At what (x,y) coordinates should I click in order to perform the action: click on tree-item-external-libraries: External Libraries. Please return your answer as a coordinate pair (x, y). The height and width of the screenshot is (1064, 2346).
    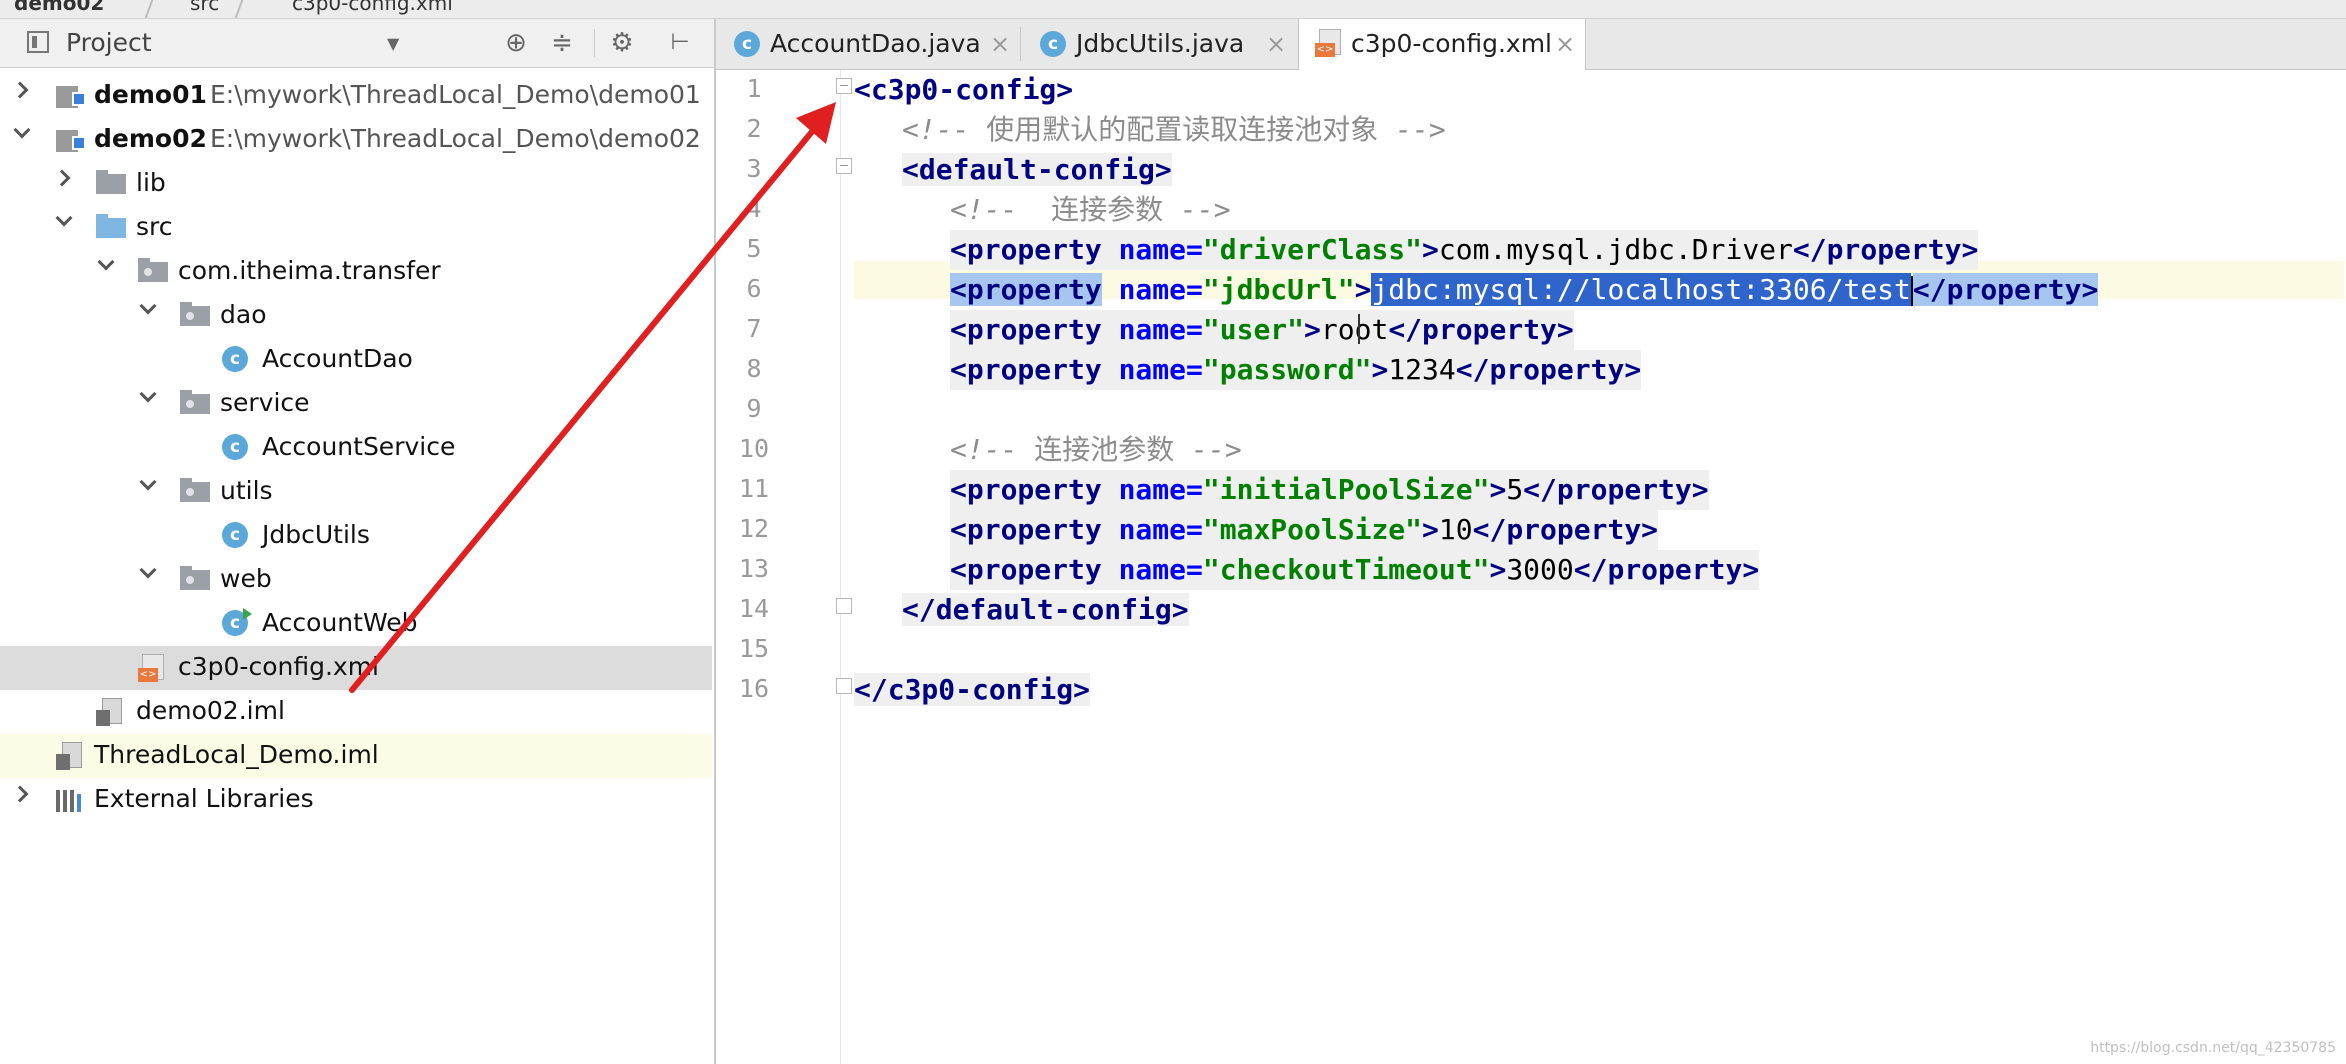
    Looking at the image, I should click on (356, 800).